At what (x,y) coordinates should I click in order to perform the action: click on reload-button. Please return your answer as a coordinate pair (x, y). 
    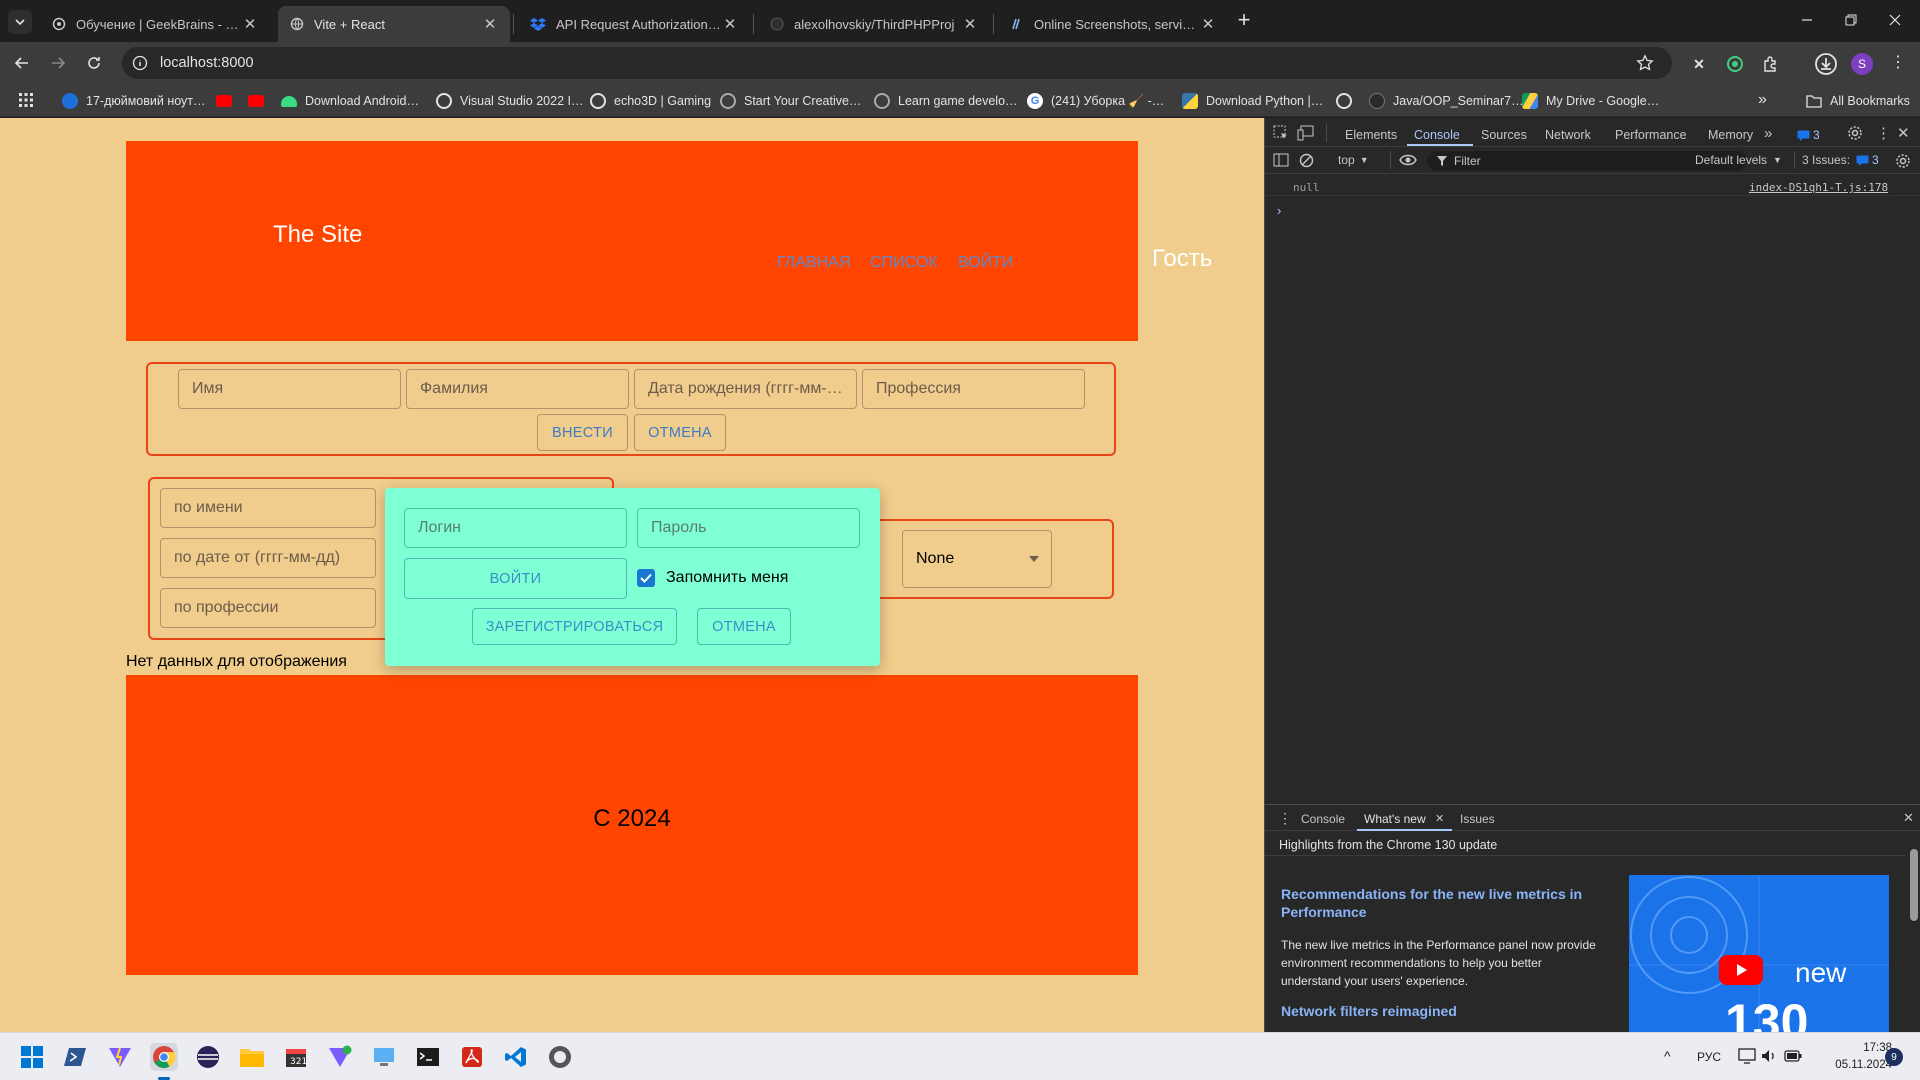
    Looking at the image, I should click on (94, 63).